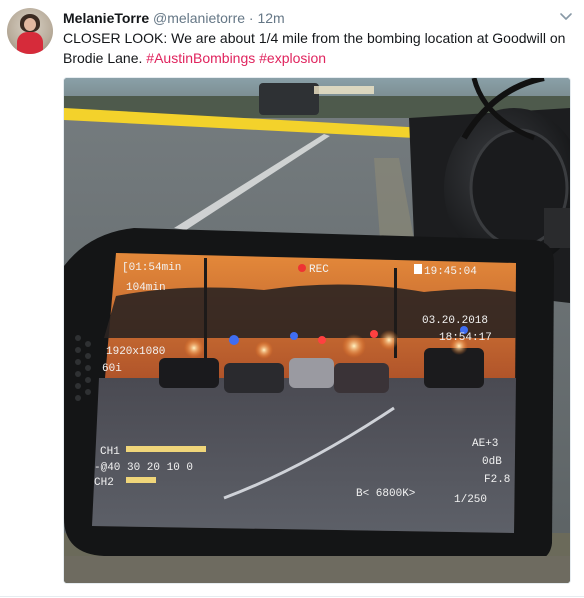 This screenshot has width=584, height=598. What do you see at coordinates (200, 58) in the screenshot?
I see `hashtag-link: #AustinBombings` at bounding box center [200, 58].